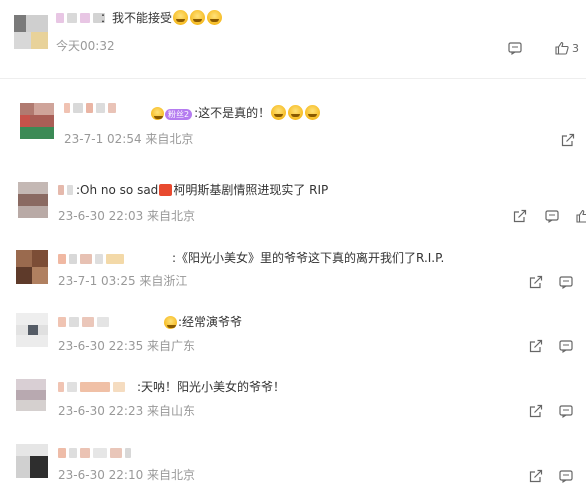 The height and width of the screenshot is (498, 586). What do you see at coordinates (235, 113) in the screenshot?
I see `comment-text: 粉丝2:这不是真的！` at bounding box center [235, 113].